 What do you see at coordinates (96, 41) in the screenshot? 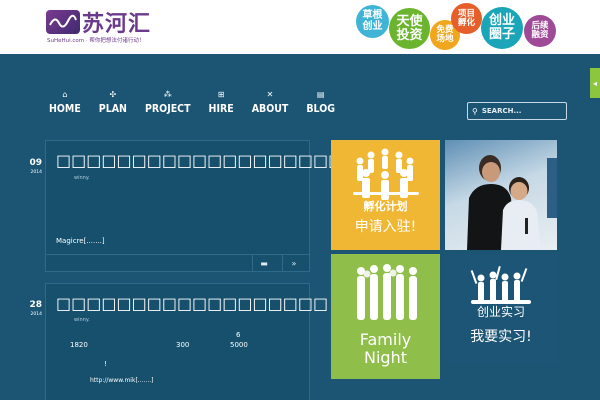
I see `logo-tagline: SuHeHui.com · 帮你把想法付诸行动！` at bounding box center [96, 41].